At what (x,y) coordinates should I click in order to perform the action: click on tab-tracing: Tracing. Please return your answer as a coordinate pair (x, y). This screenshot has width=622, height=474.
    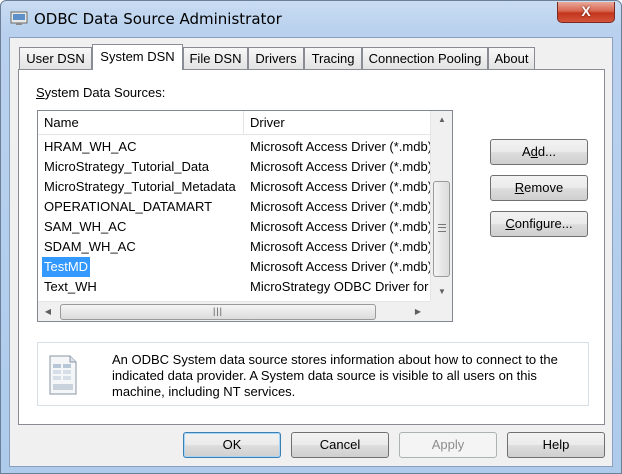
    Looking at the image, I should click on (333, 58).